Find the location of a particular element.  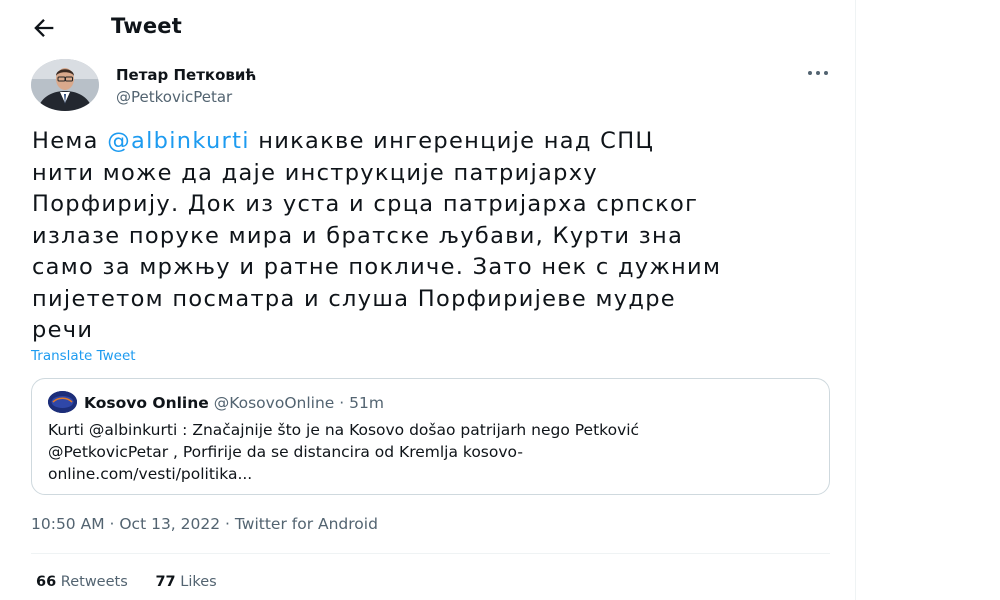

avatar-image is located at coordinates (65, 85).